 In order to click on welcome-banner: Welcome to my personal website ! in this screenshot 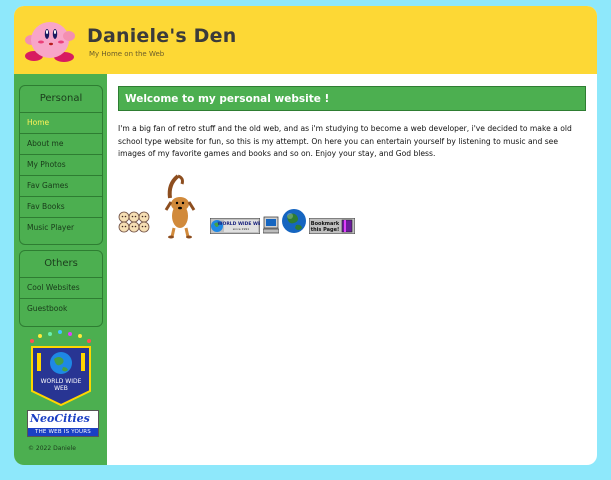, I will do `click(352, 98)`.